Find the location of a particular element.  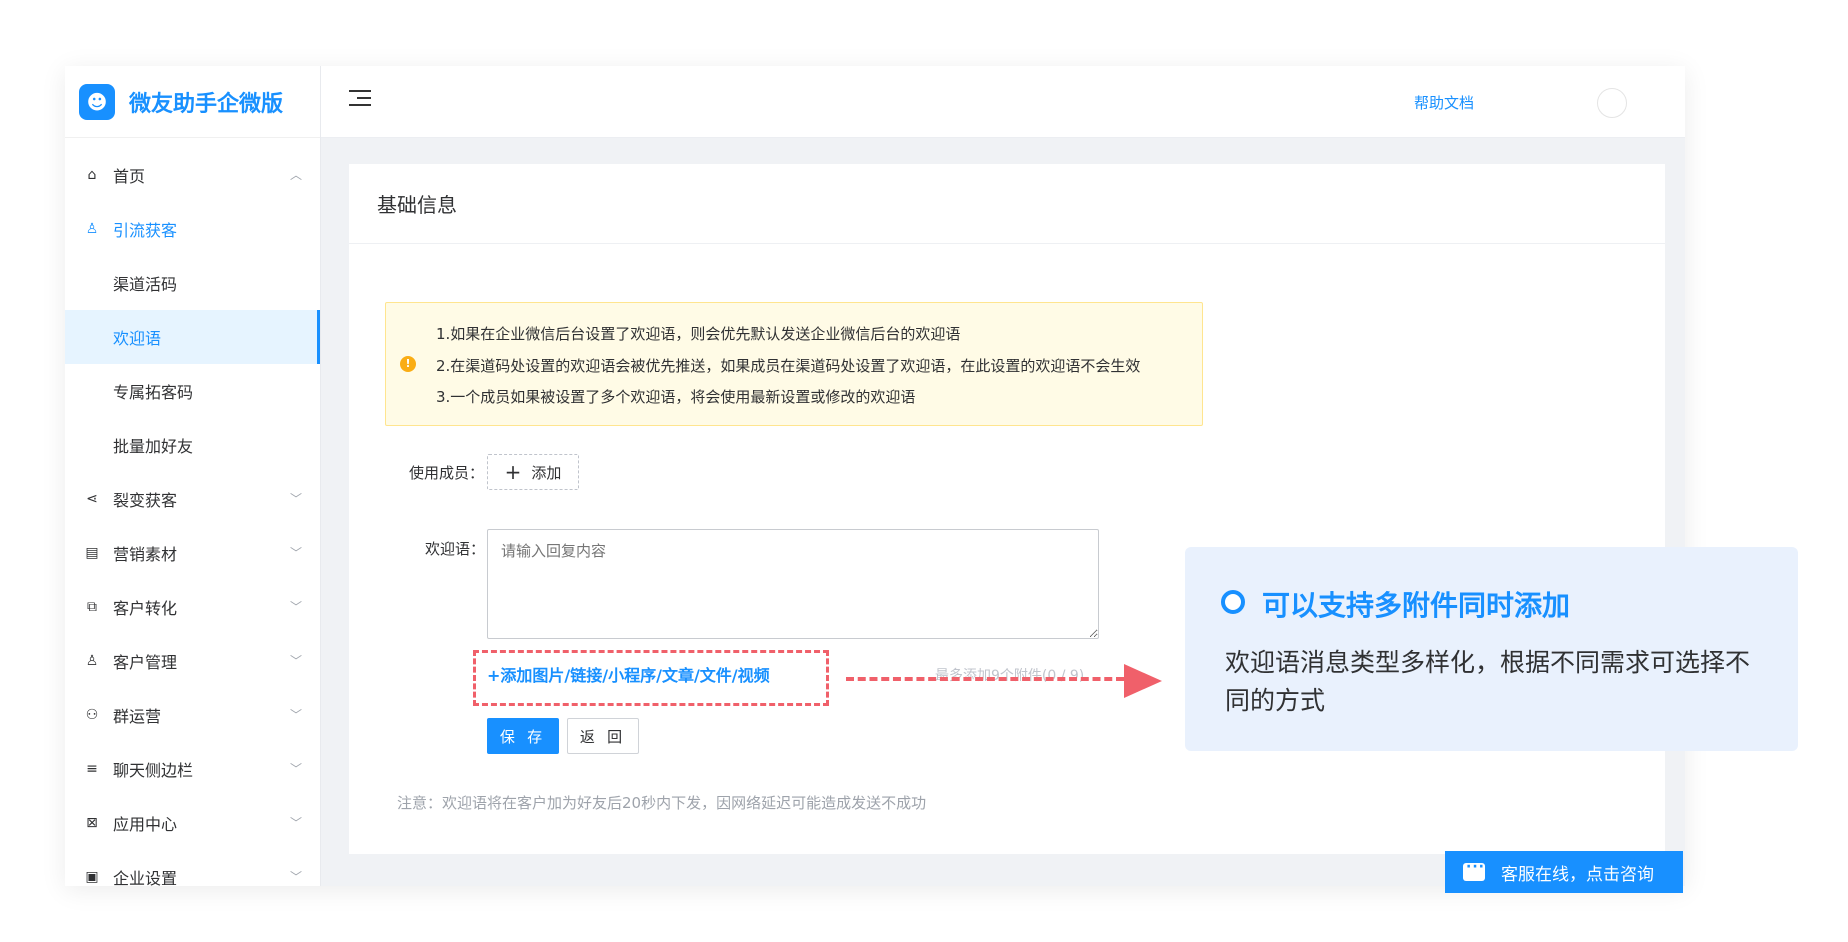

welcome-textarea is located at coordinates (793, 584).